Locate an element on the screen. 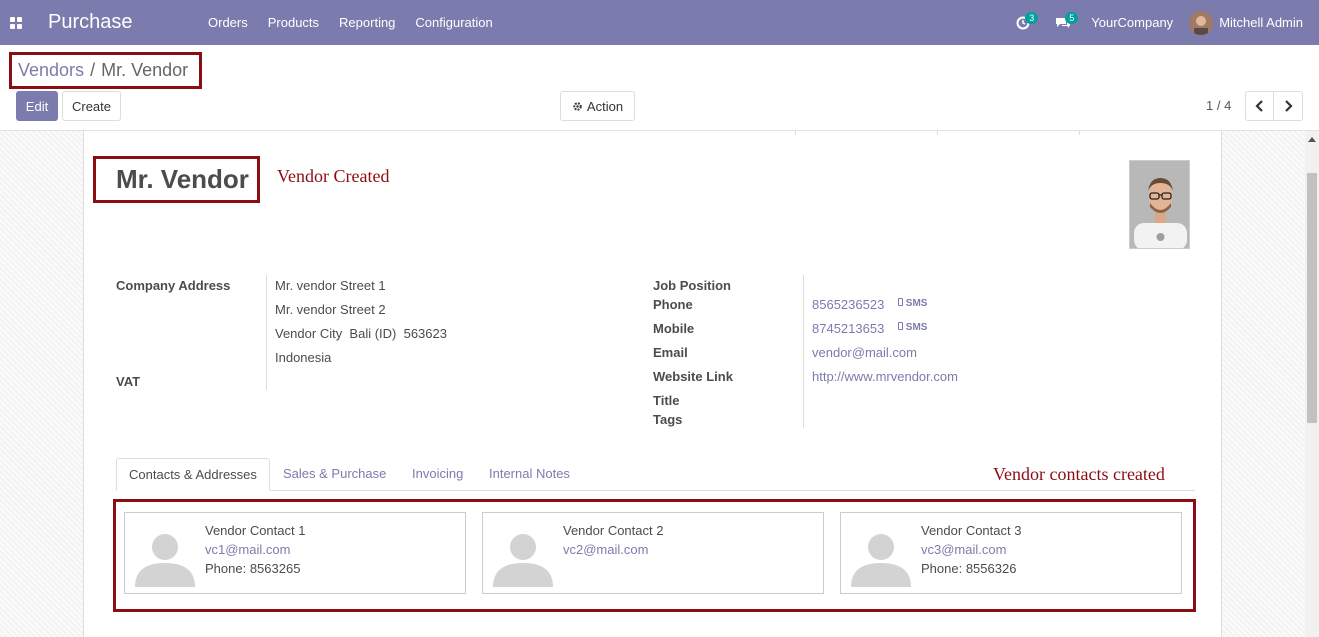  pager-previous-button is located at coordinates (1259, 106).